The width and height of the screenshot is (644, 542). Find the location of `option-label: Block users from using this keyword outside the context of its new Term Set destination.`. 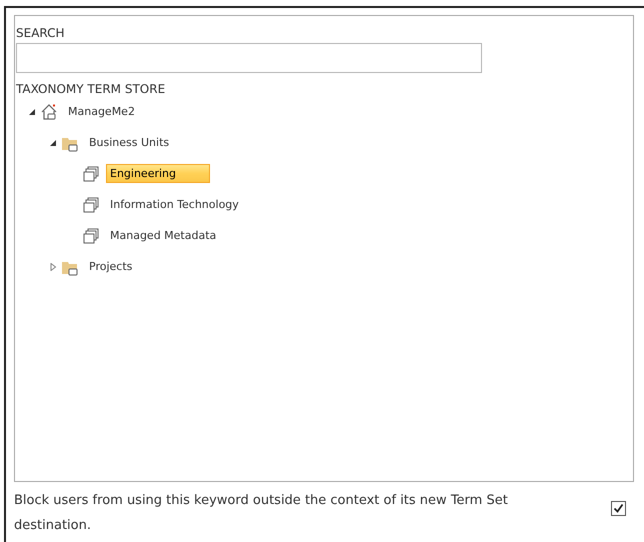

option-label: Block users from using this keyword outside the context of its new Term Set destination. is located at coordinates (261, 513).